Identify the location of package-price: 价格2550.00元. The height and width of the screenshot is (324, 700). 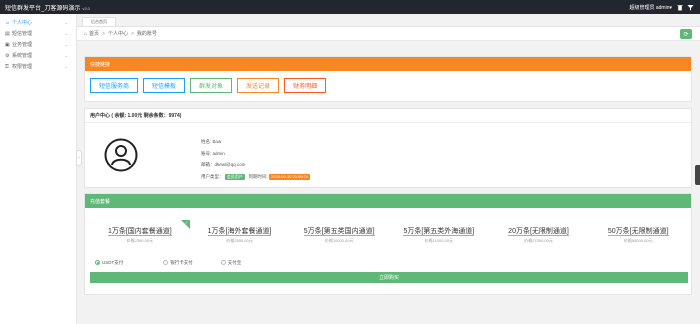
(239, 240).